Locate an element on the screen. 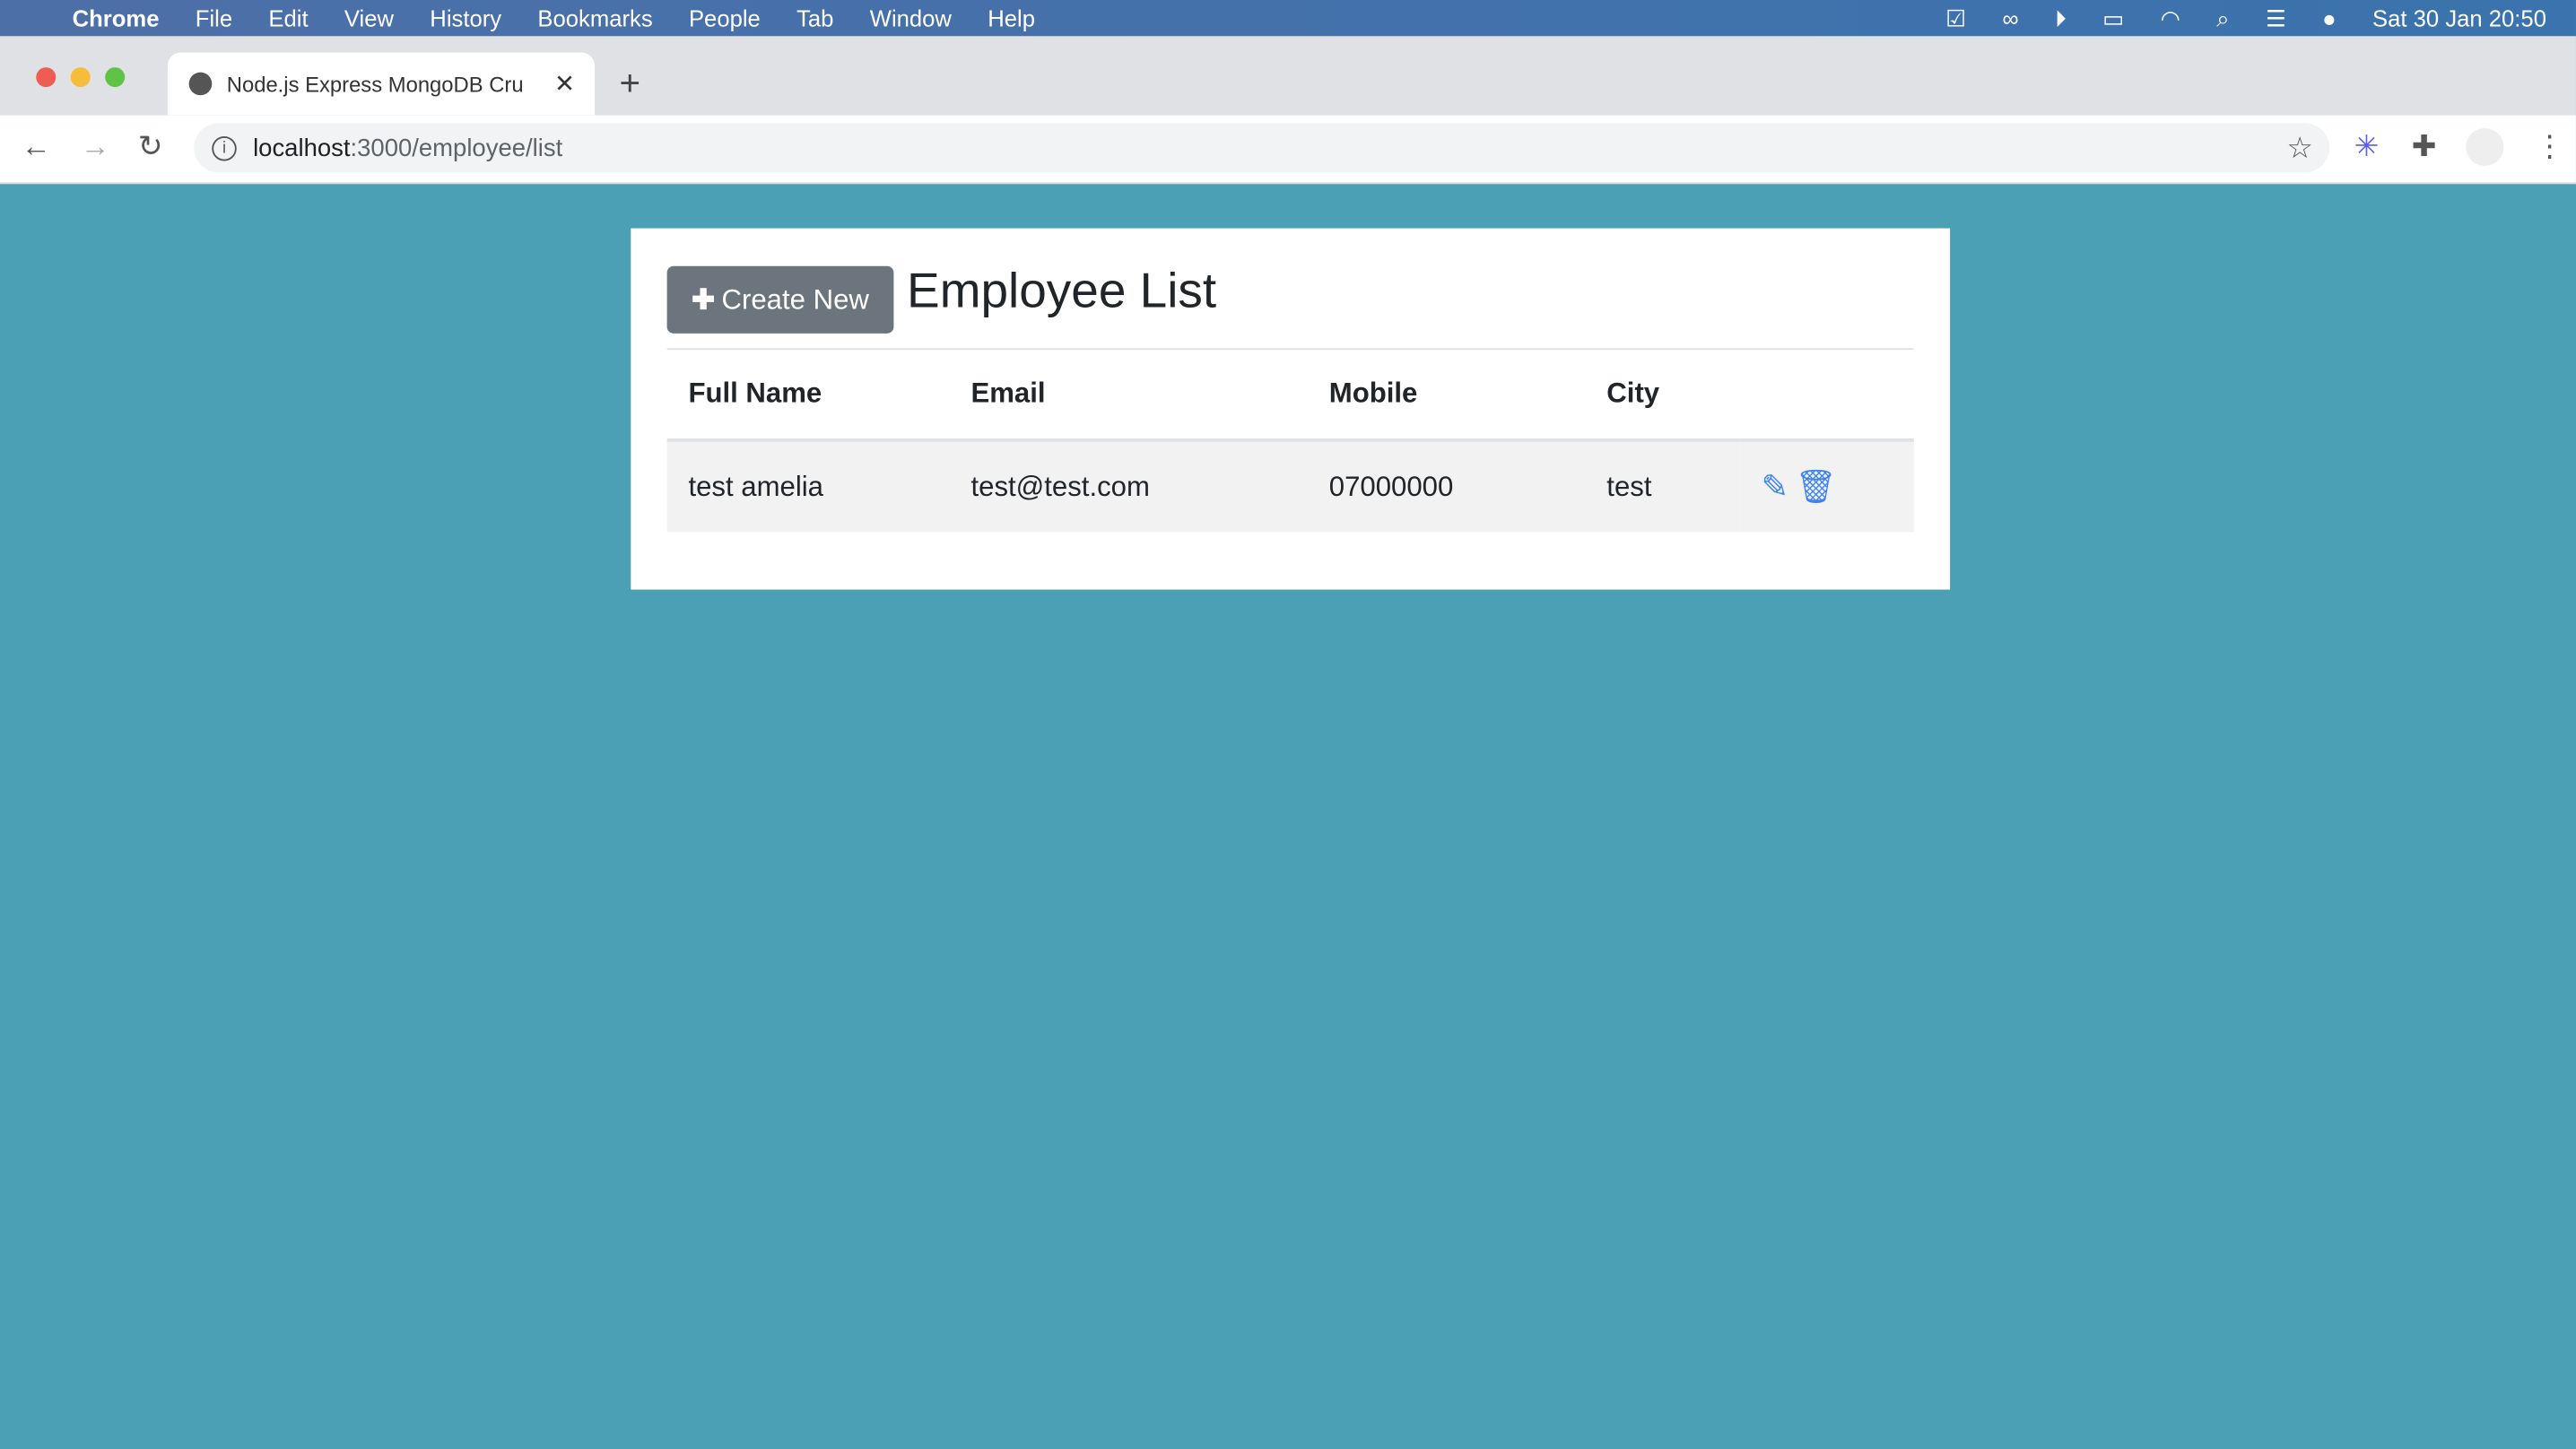 The height and width of the screenshot is (1449, 2576). menu-people: People is located at coordinates (725, 17).